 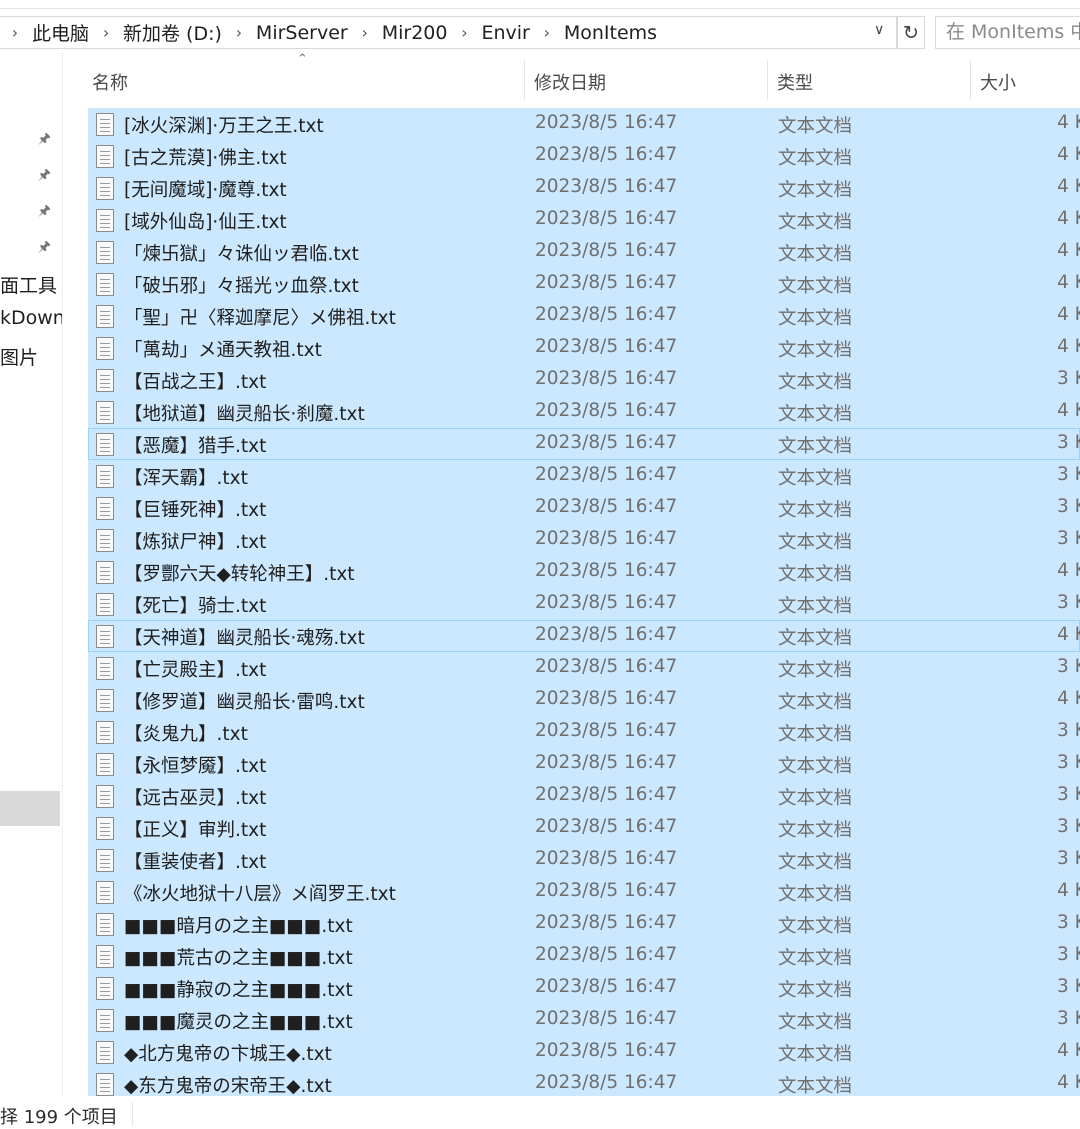 I want to click on file-row: 【罗酆六天◆转轮神王】.txt 2023/8/5 16:47 文本文档 4 KB, so click(x=584, y=572).